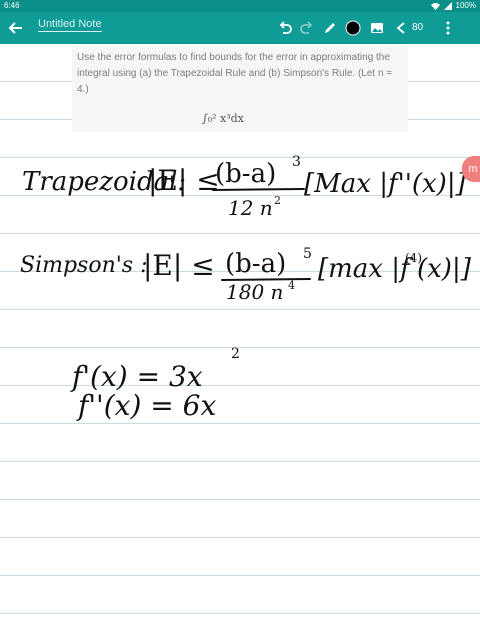  What do you see at coordinates (447, 6) in the screenshot?
I see `signal-icon` at bounding box center [447, 6].